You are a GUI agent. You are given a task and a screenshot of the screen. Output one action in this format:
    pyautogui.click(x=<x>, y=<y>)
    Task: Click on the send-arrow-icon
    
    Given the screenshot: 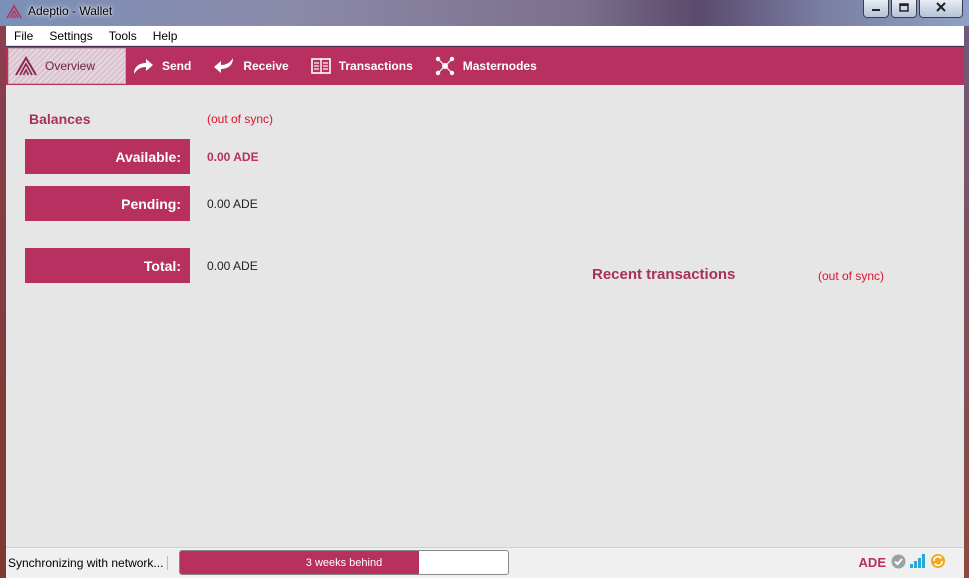 What is the action you would take?
    pyautogui.click(x=143, y=66)
    